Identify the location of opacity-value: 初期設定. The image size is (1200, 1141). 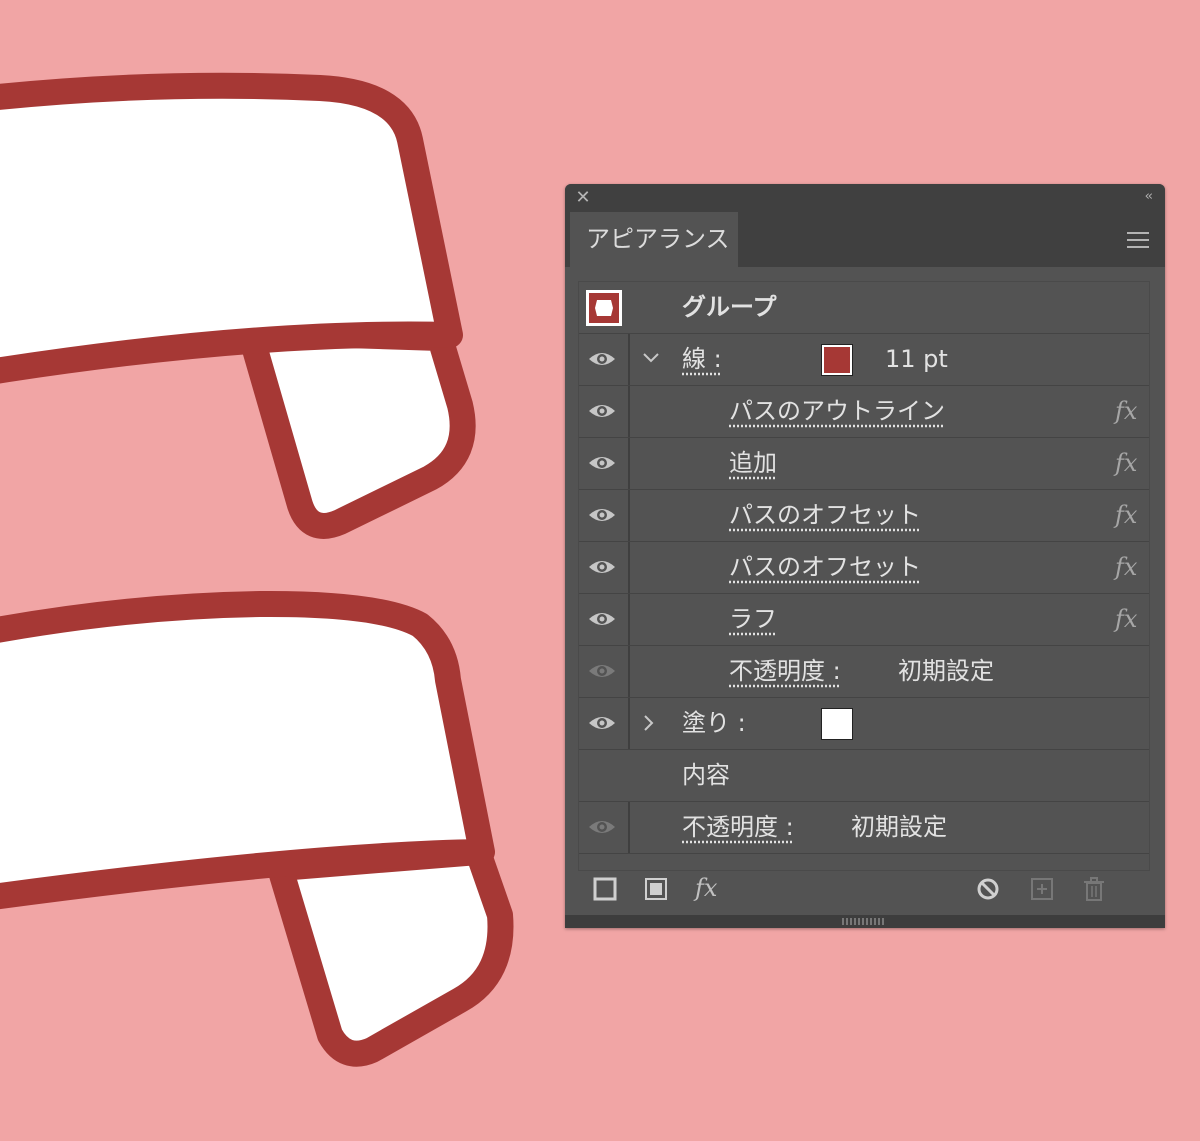
(899, 827).